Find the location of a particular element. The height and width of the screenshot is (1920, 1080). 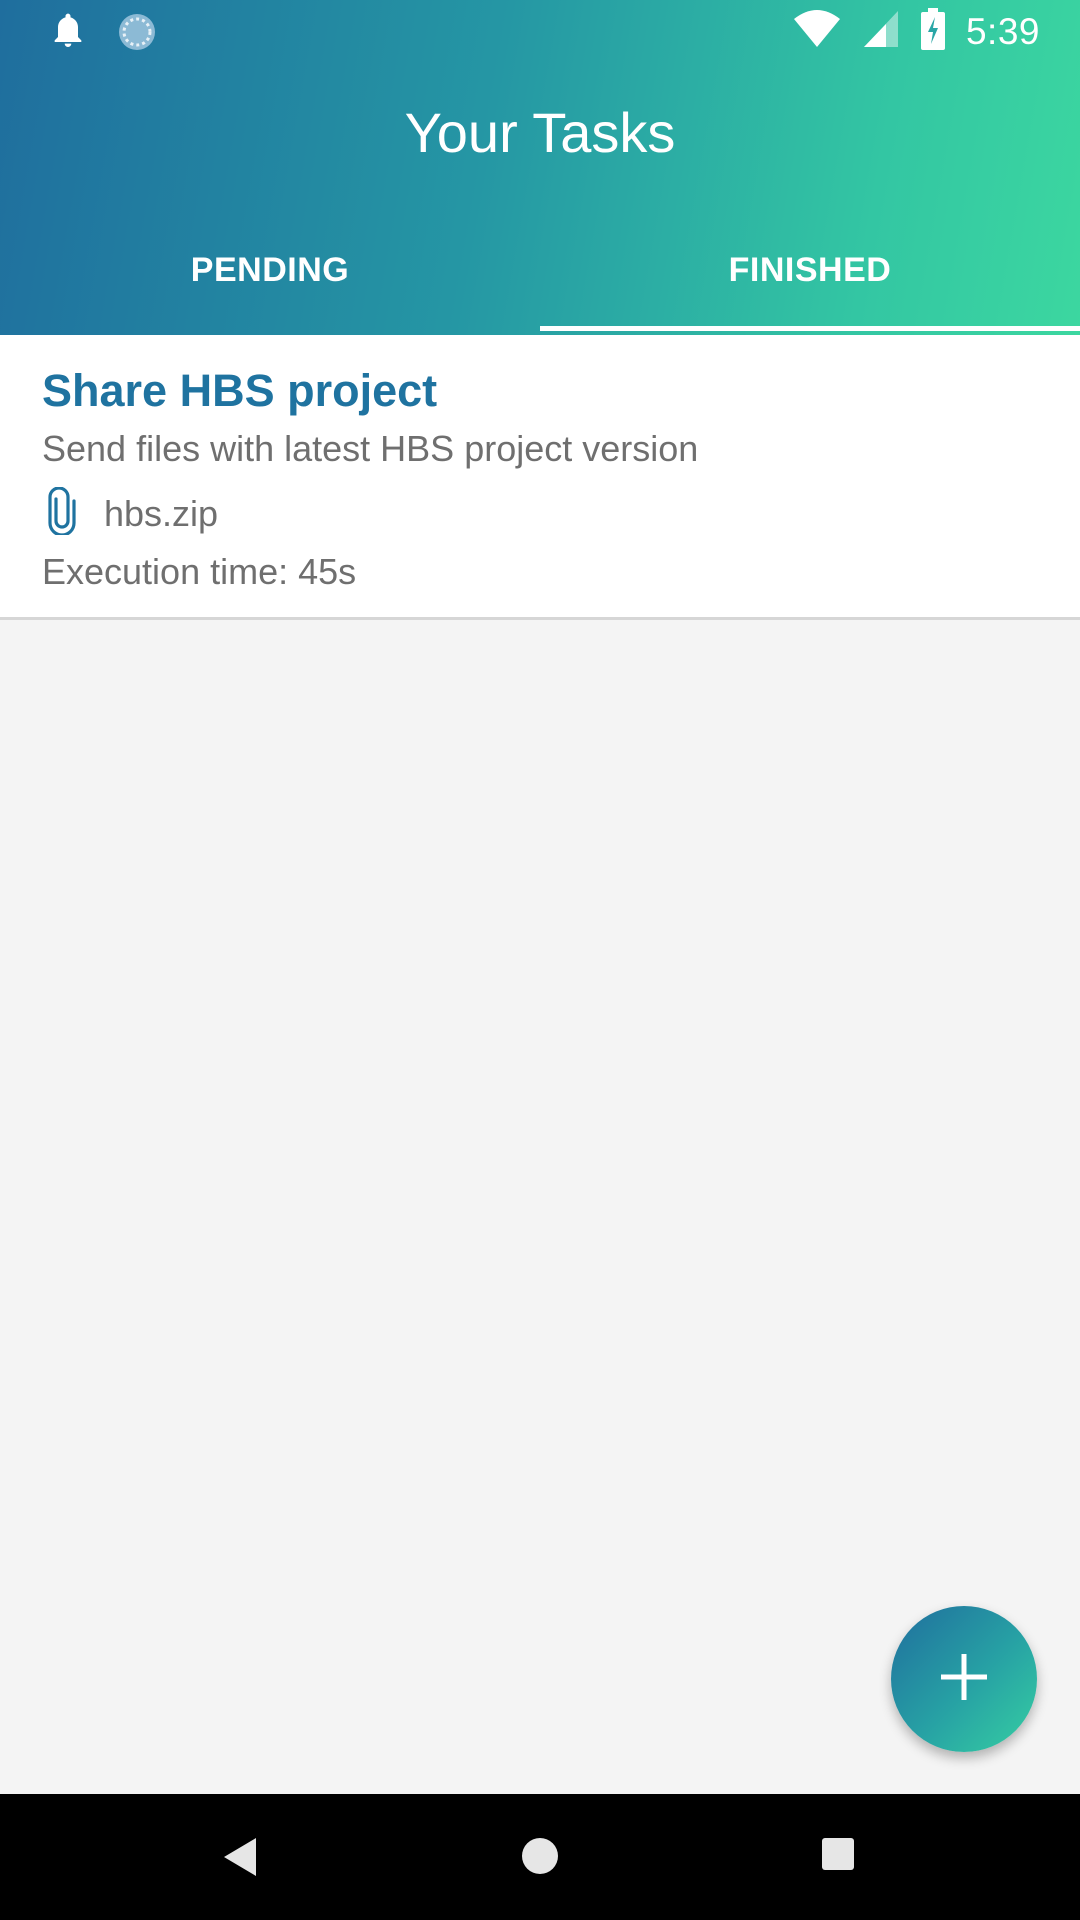

status-time: 5:39 is located at coordinates (1002, 31).